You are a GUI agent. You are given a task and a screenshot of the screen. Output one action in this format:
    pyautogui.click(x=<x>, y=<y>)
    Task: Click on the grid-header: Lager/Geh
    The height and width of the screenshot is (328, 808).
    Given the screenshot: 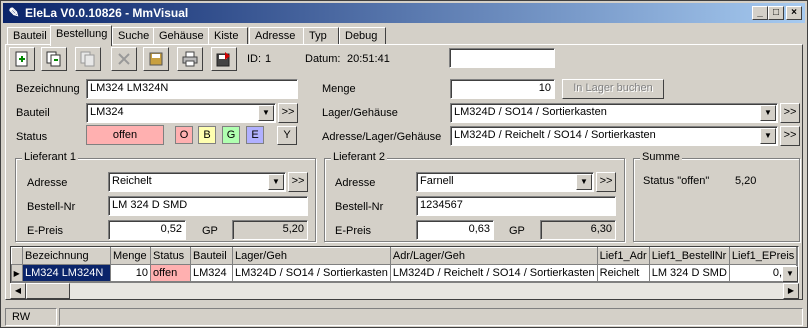 What is the action you would take?
    pyautogui.click(x=311, y=256)
    